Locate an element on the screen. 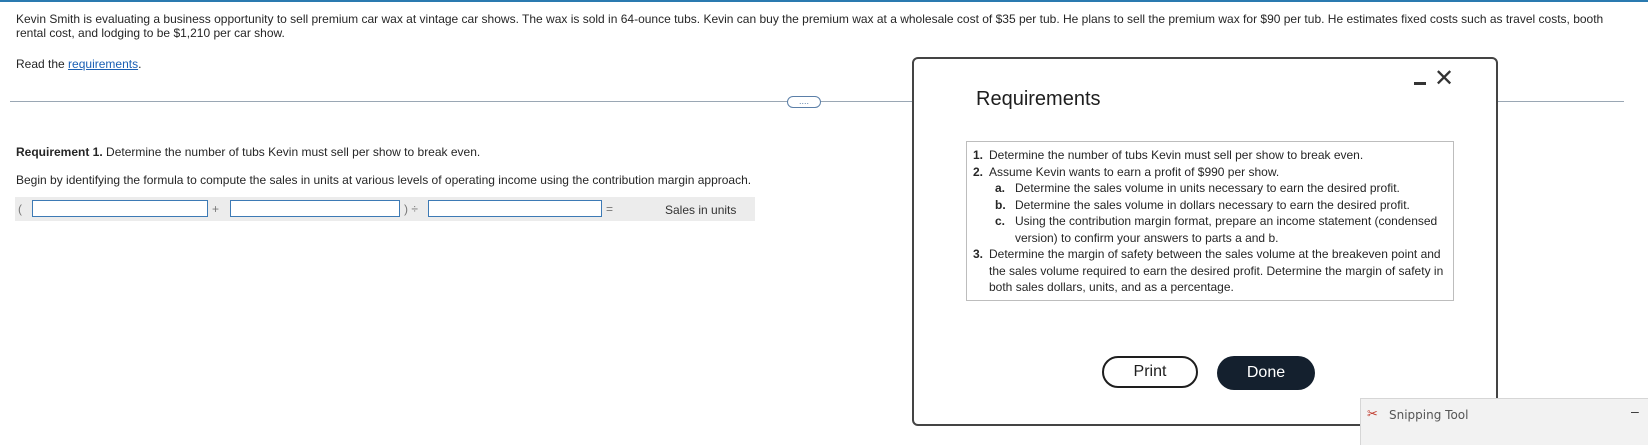  done-button: Done is located at coordinates (1266, 373).